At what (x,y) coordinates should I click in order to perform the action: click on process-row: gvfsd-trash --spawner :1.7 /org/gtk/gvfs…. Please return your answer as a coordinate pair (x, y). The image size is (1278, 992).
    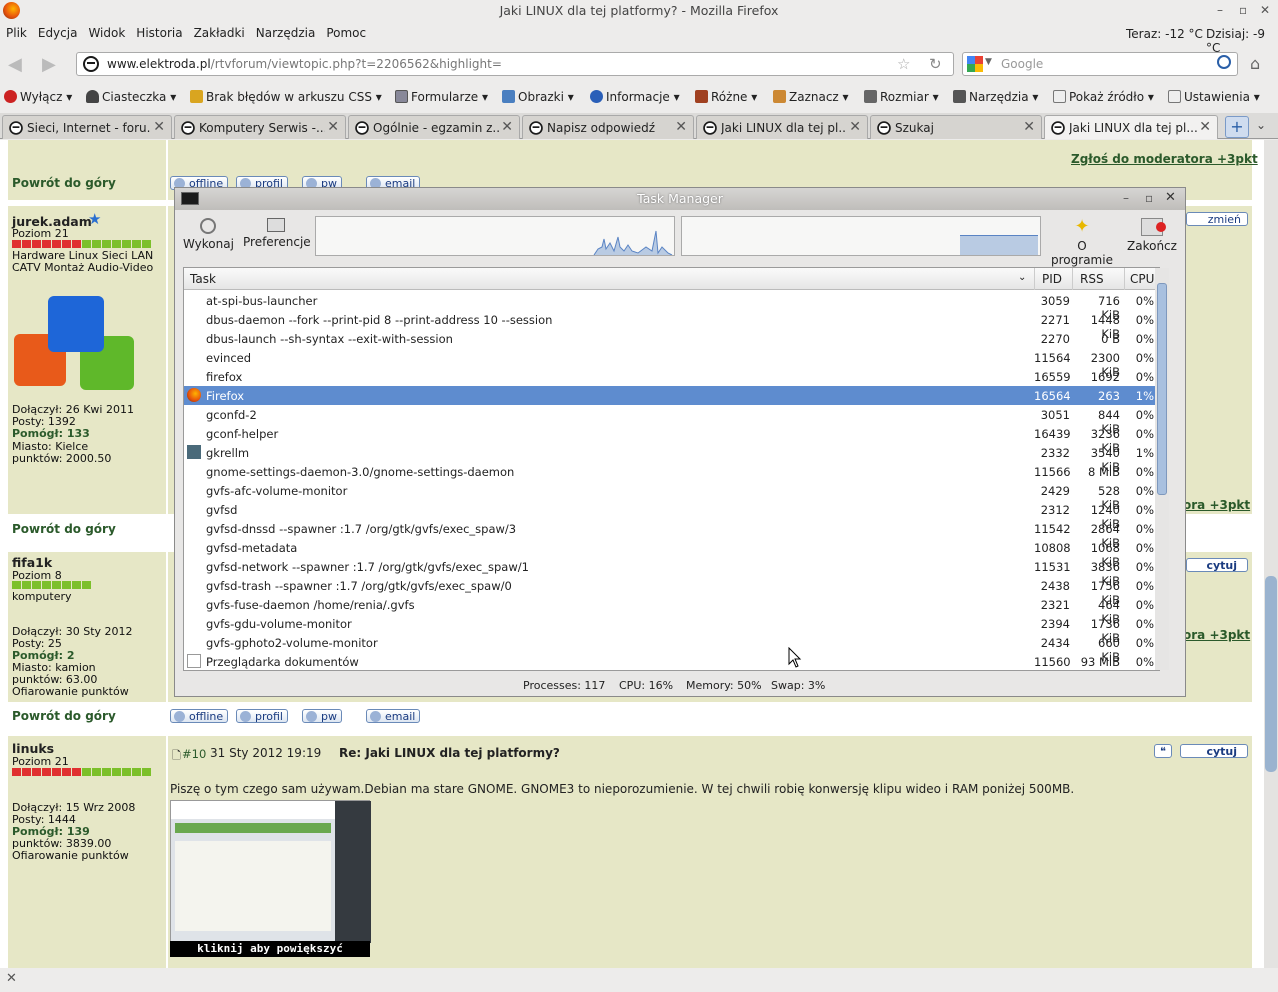
    Looking at the image, I should click on (671, 591).